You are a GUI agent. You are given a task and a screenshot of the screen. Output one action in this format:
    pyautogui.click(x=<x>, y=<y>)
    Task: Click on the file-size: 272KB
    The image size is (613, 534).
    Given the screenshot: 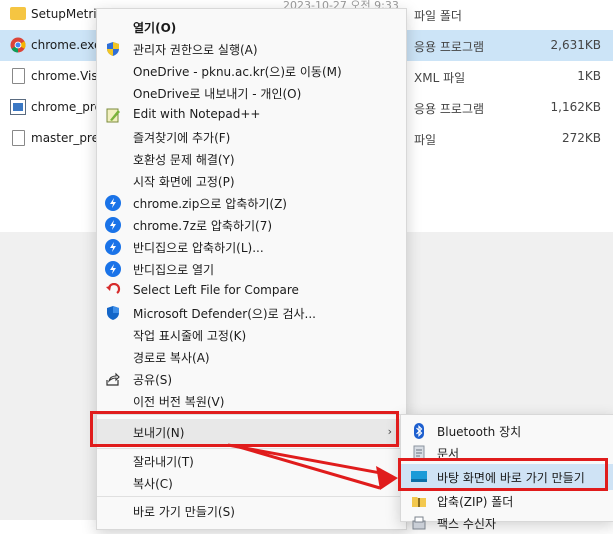 What is the action you would take?
    pyautogui.click(x=581, y=138)
    